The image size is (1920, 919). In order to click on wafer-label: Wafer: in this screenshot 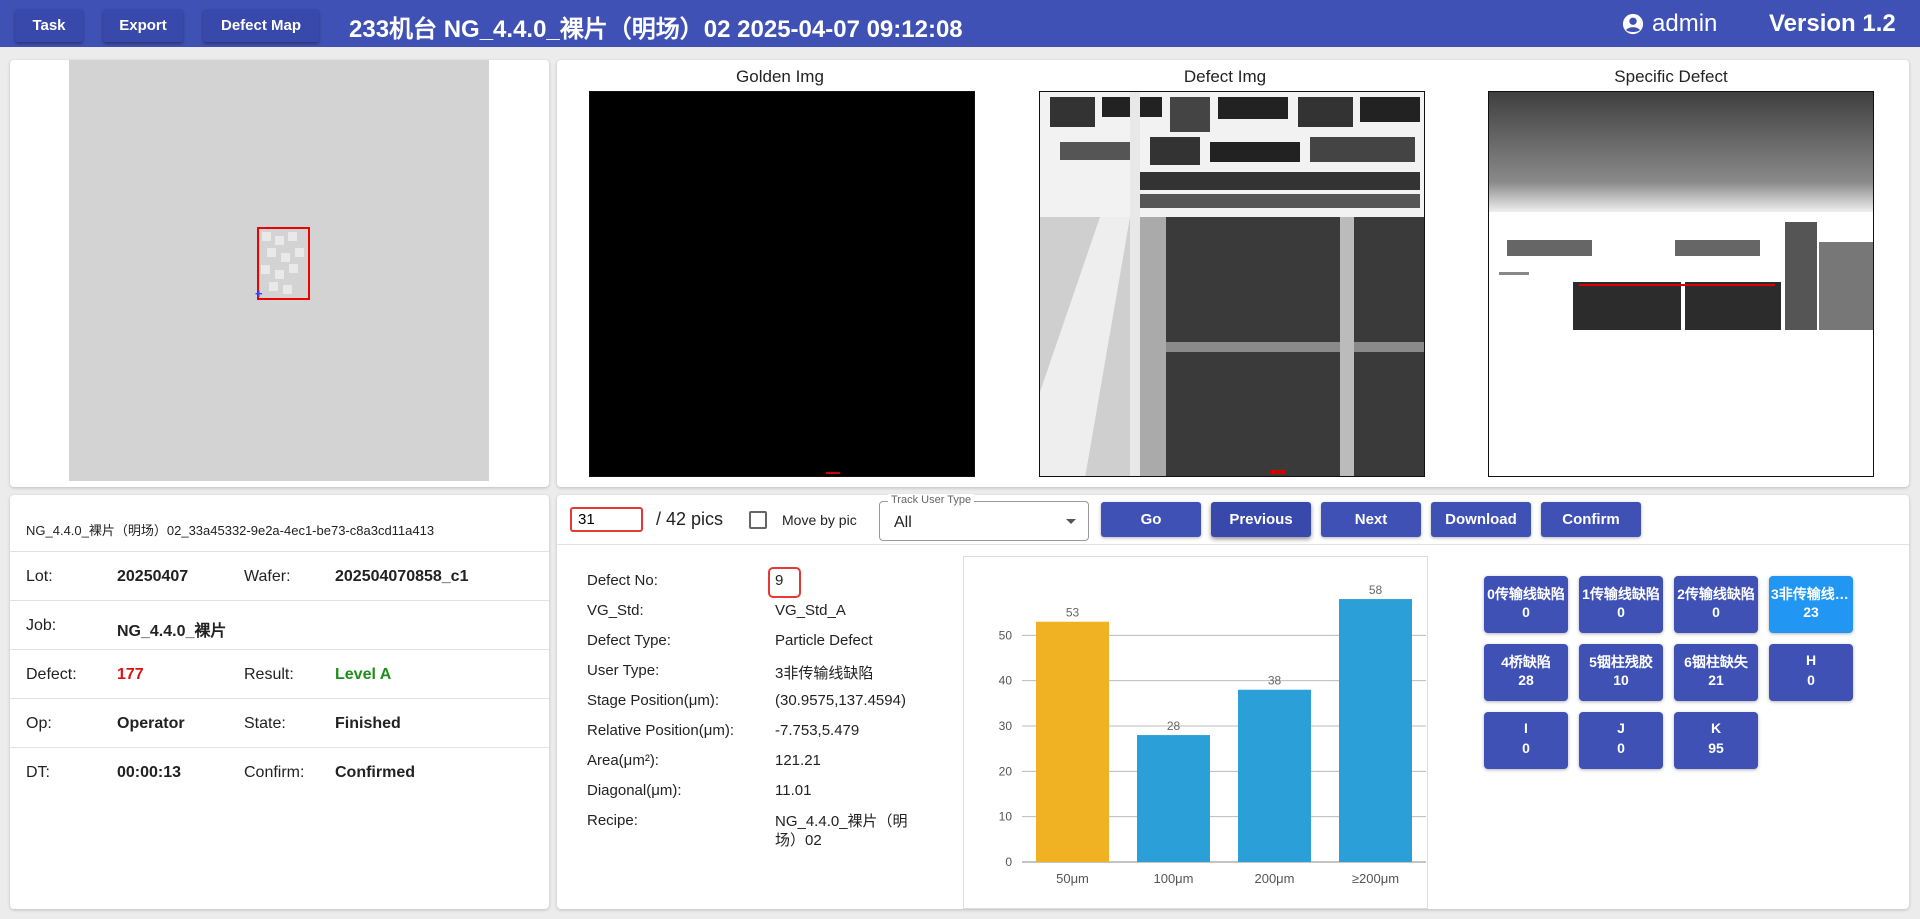, I will do `click(267, 576)`.